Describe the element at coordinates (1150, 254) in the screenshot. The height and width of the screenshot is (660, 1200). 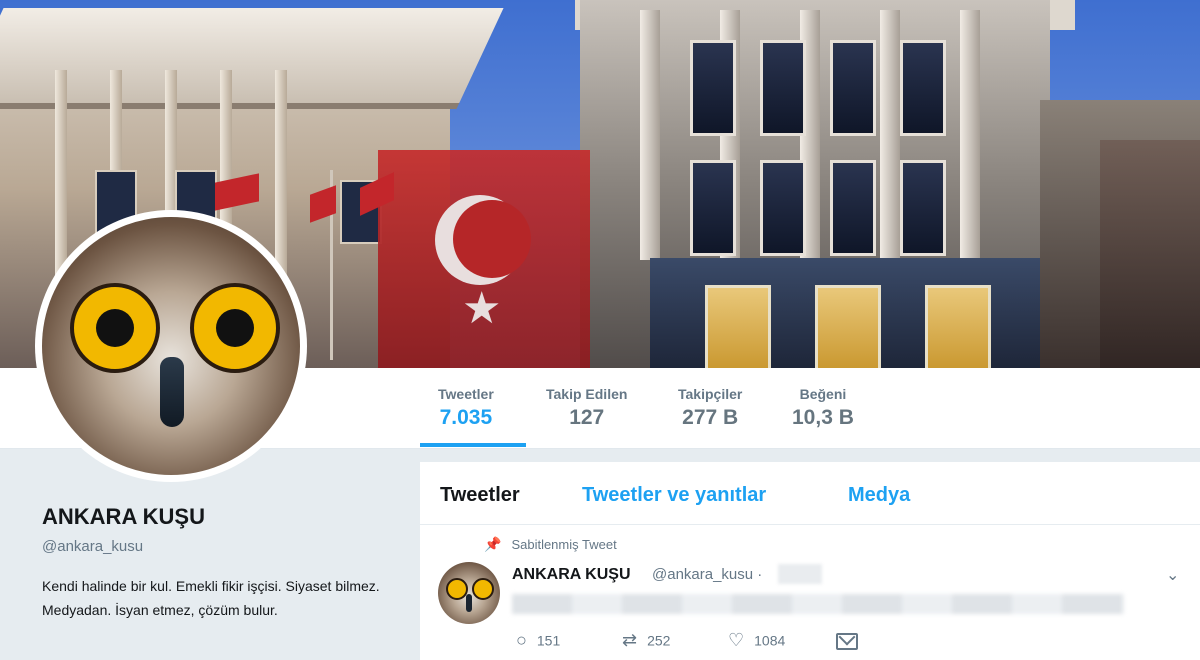
I see `banner-portrait-overlay` at that location.